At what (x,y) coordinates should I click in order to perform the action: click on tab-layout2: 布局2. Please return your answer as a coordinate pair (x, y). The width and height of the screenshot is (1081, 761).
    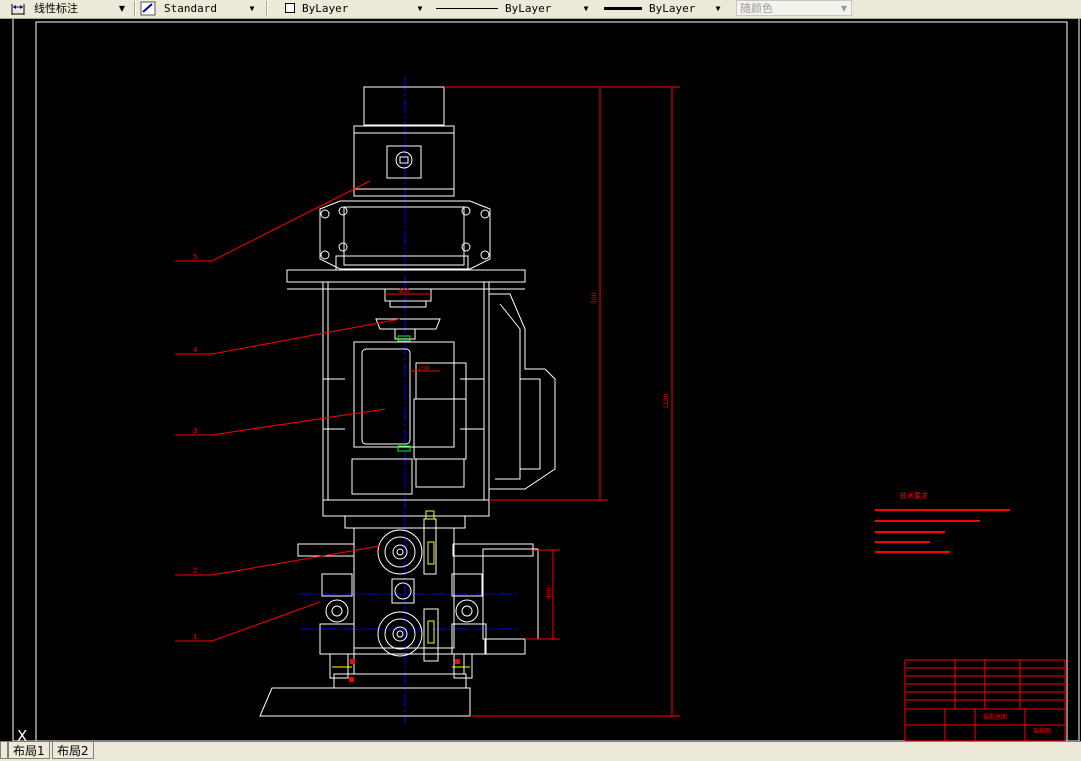
    Looking at the image, I should click on (73, 750).